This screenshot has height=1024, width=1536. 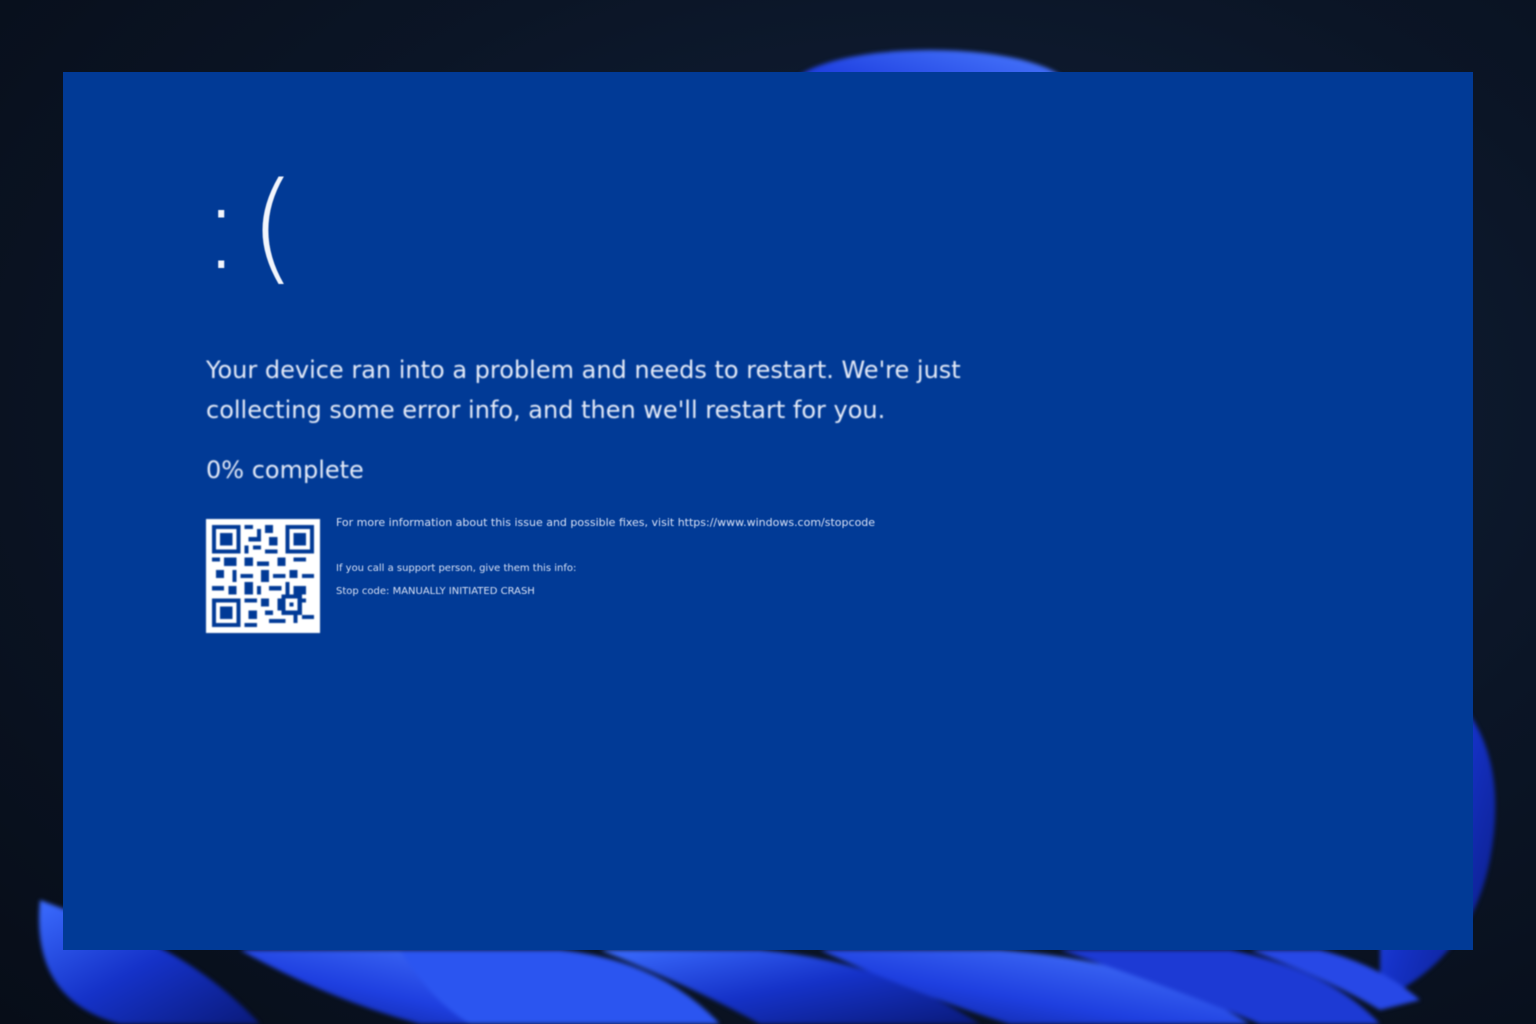 What do you see at coordinates (253, 227) in the screenshot?
I see `sad-face-emoticon: :(` at bounding box center [253, 227].